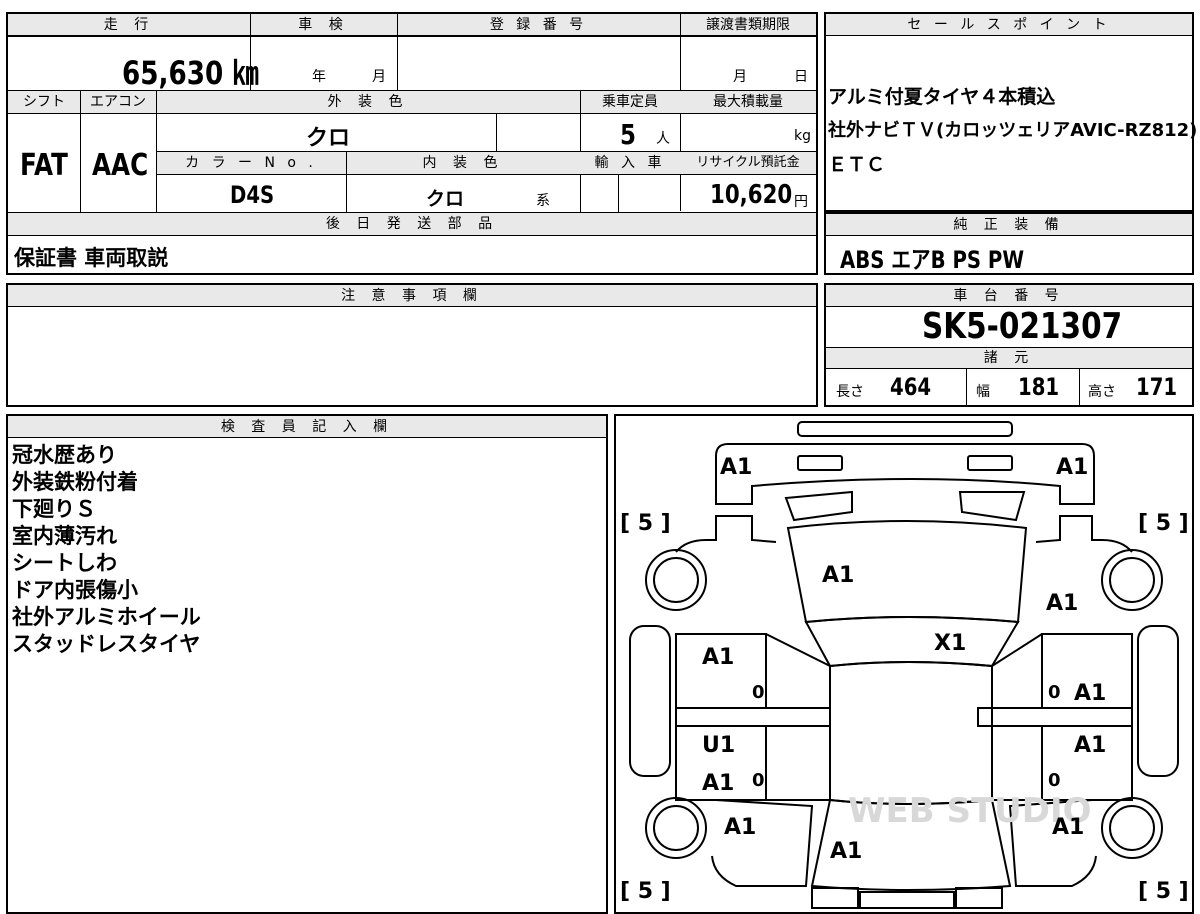  What do you see at coordinates (932, 260) in the screenshot?
I see `equipment-value: ABS エアB PS PW` at bounding box center [932, 260].